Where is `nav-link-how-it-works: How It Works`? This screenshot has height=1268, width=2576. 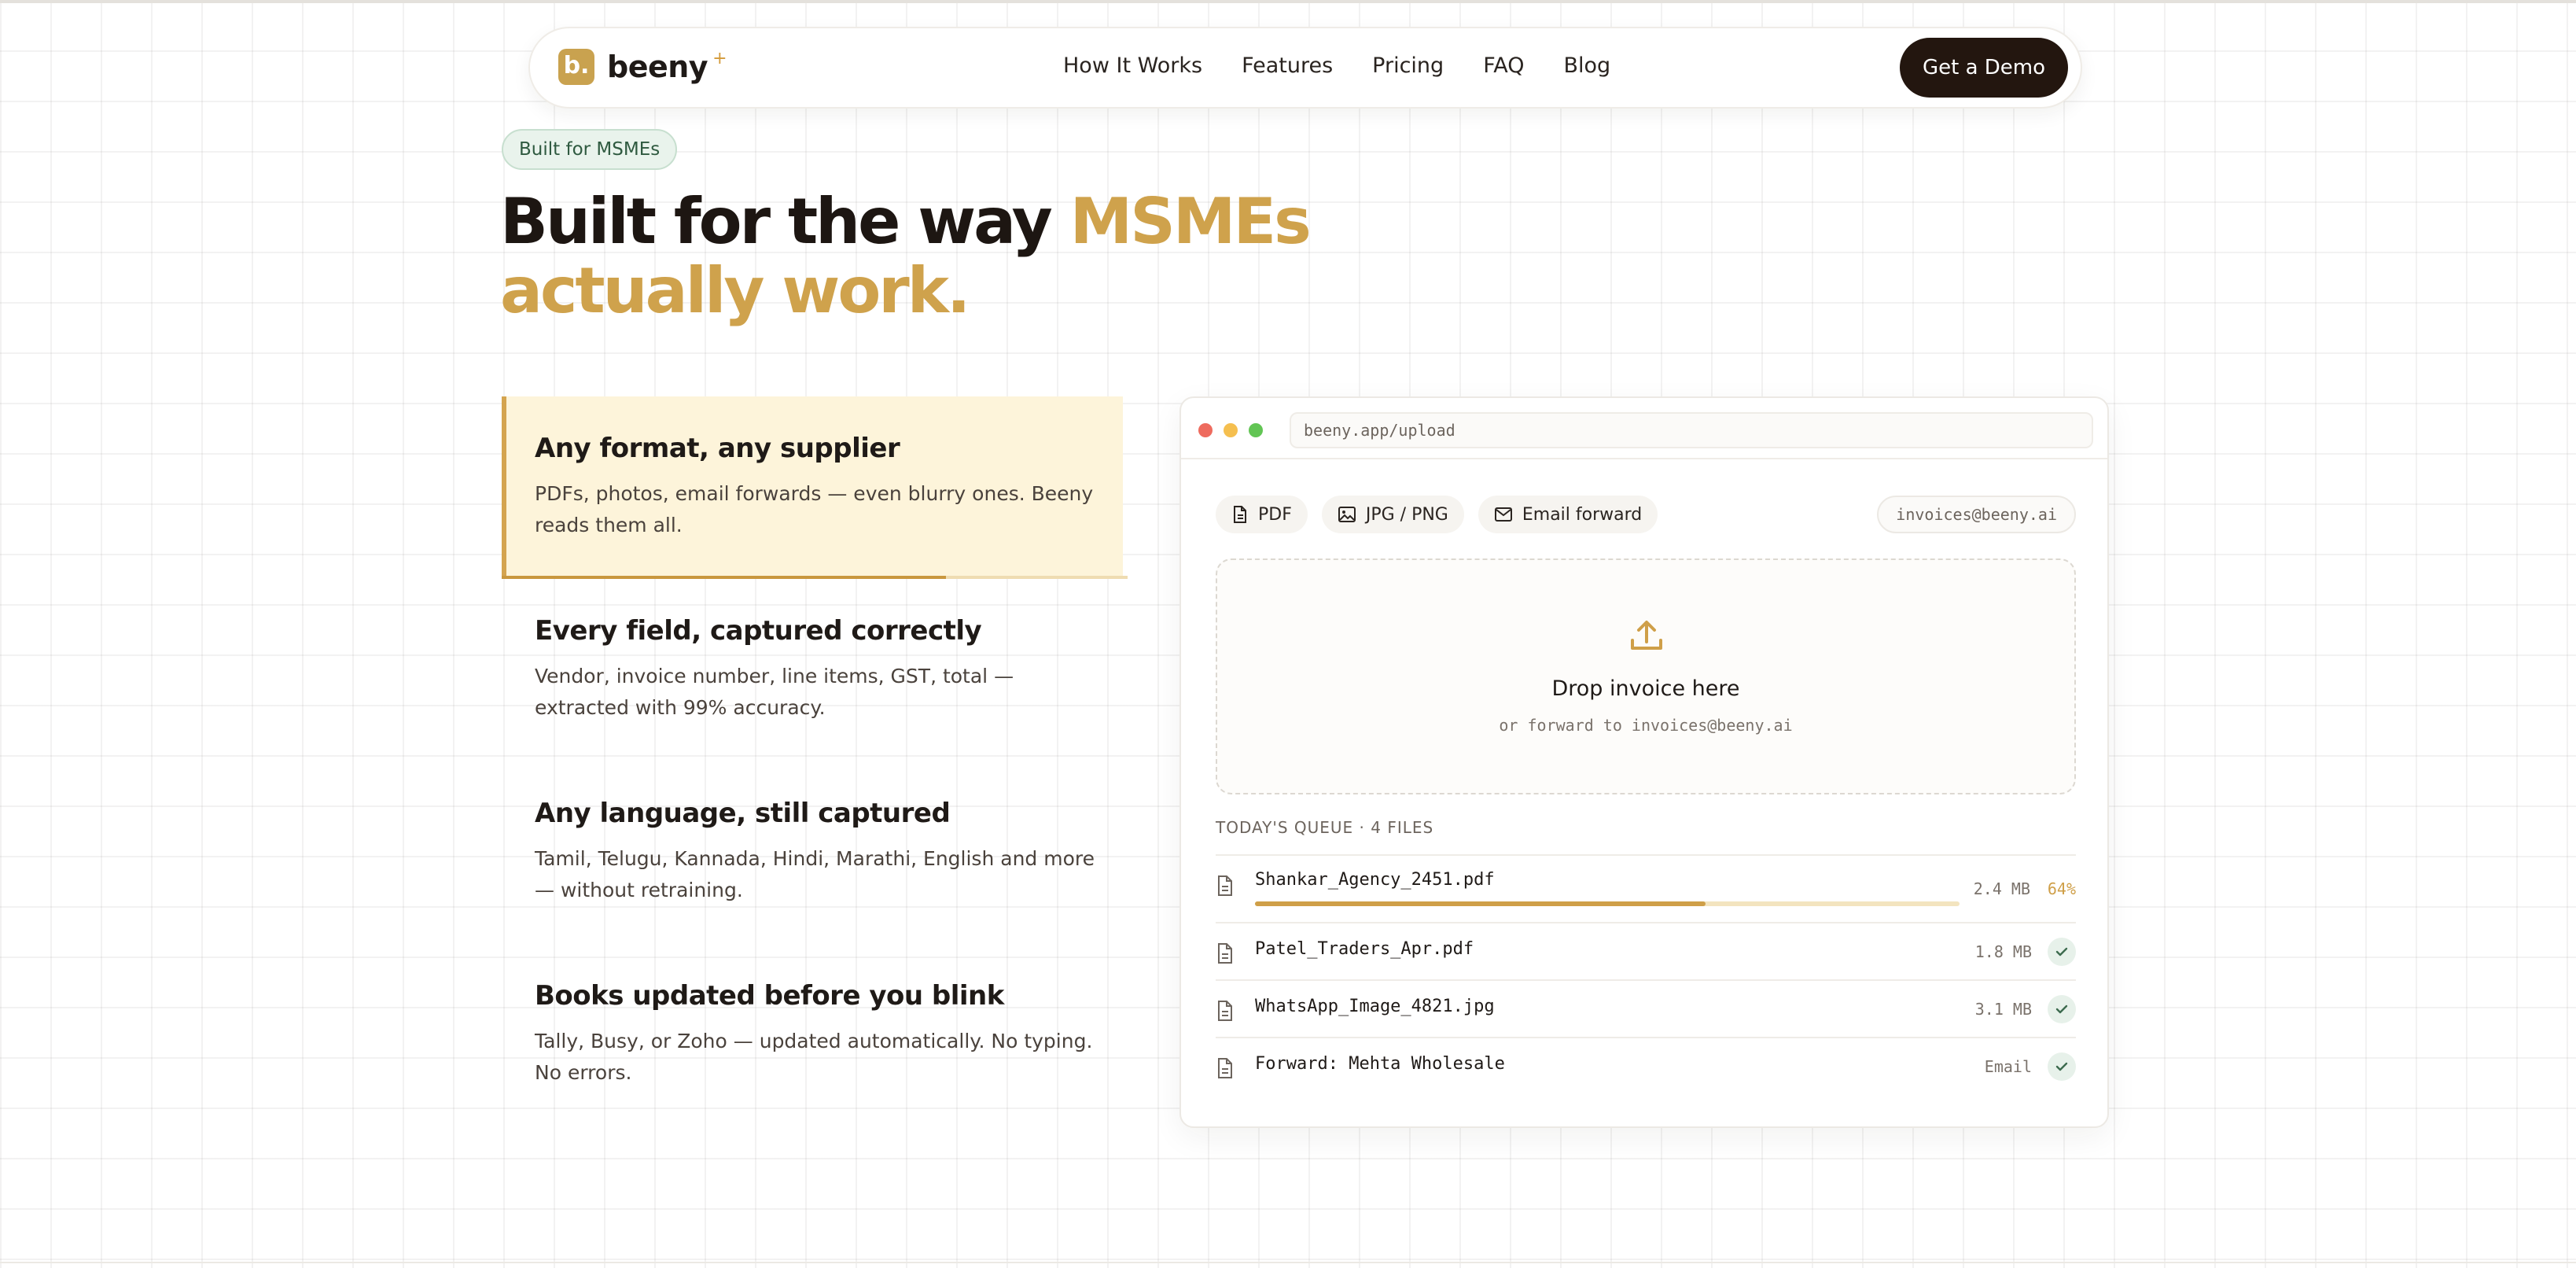
nav-link-how-it-works: How It Works is located at coordinates (1133, 65).